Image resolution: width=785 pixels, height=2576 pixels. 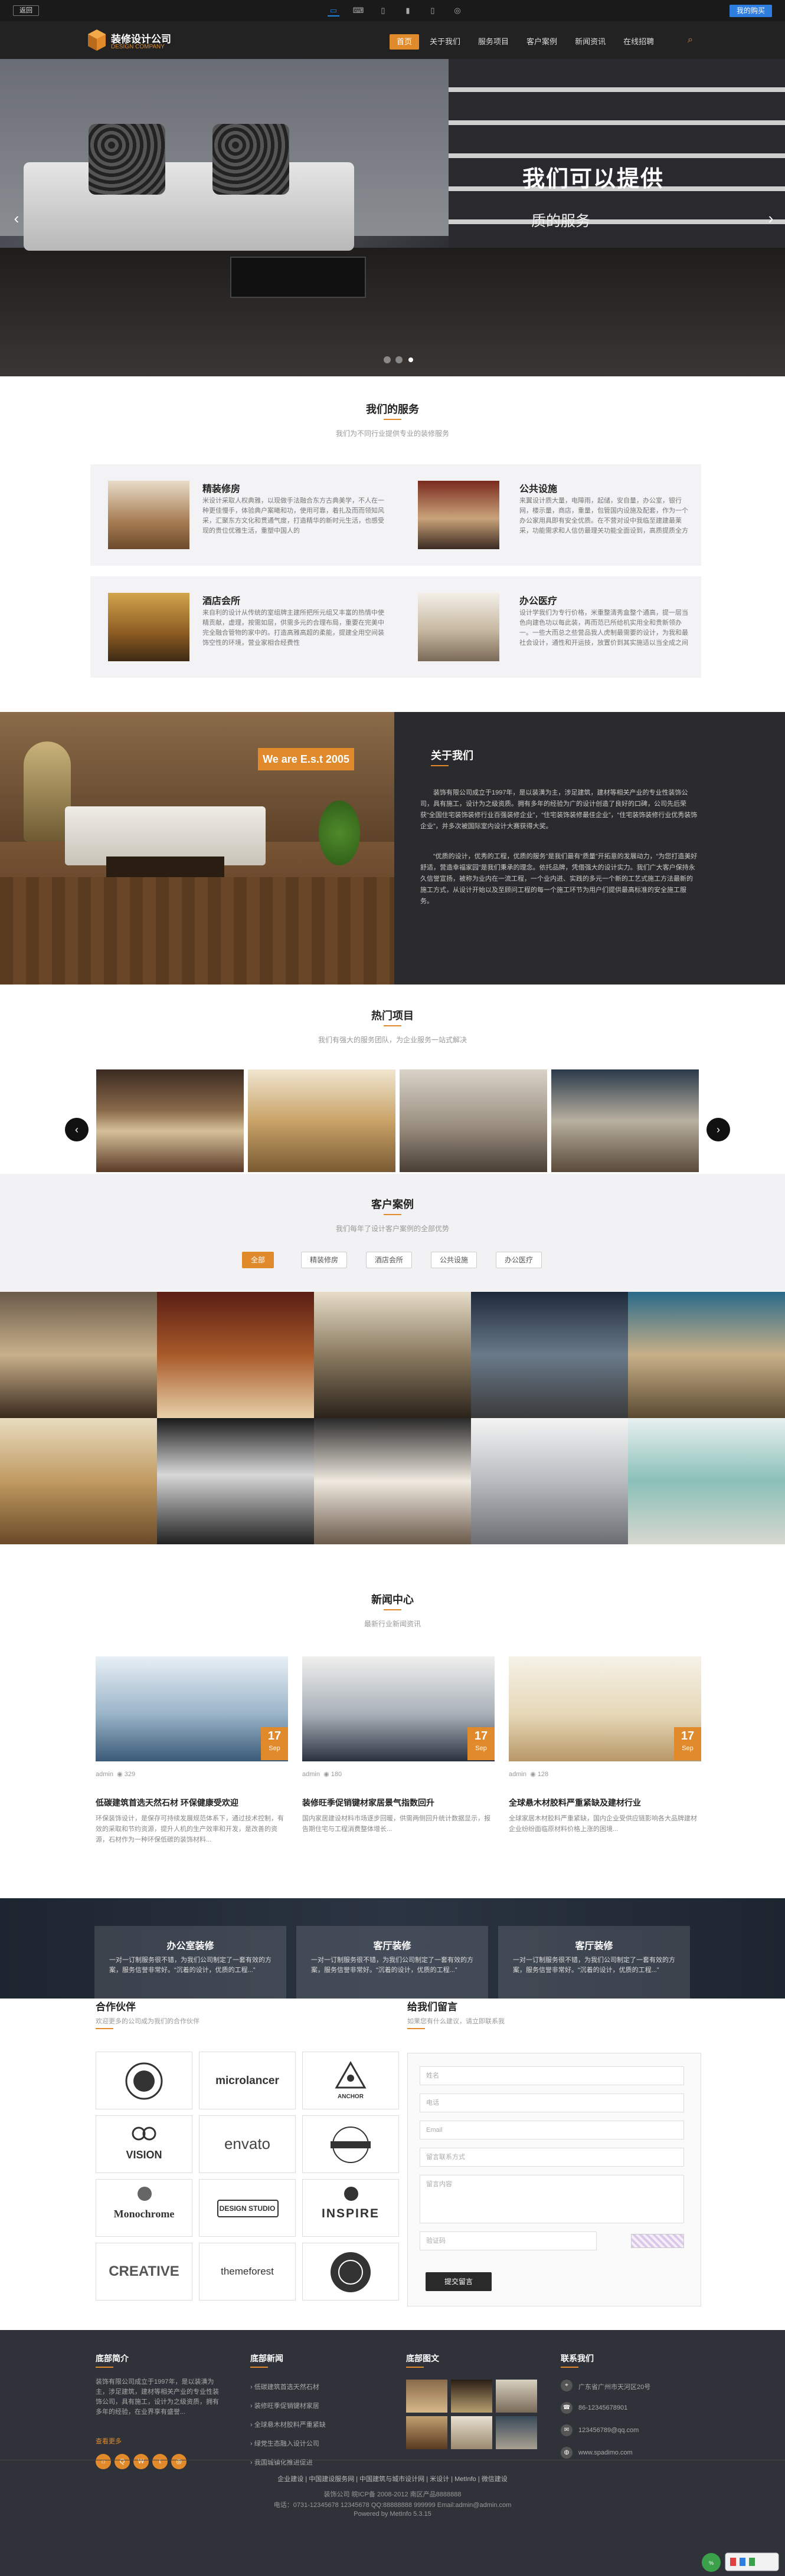 What do you see at coordinates (493, 42) in the screenshot?
I see `nav-services: 服务项目` at bounding box center [493, 42].